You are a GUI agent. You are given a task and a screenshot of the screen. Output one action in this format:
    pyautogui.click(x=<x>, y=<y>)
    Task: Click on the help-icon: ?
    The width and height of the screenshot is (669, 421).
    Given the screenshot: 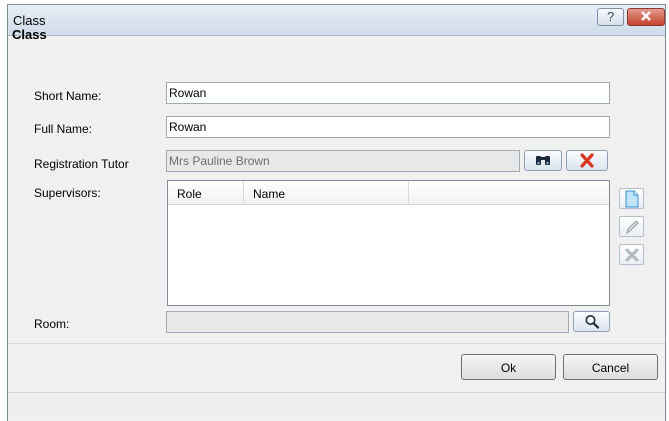 What is the action you would take?
    pyautogui.click(x=610, y=16)
    